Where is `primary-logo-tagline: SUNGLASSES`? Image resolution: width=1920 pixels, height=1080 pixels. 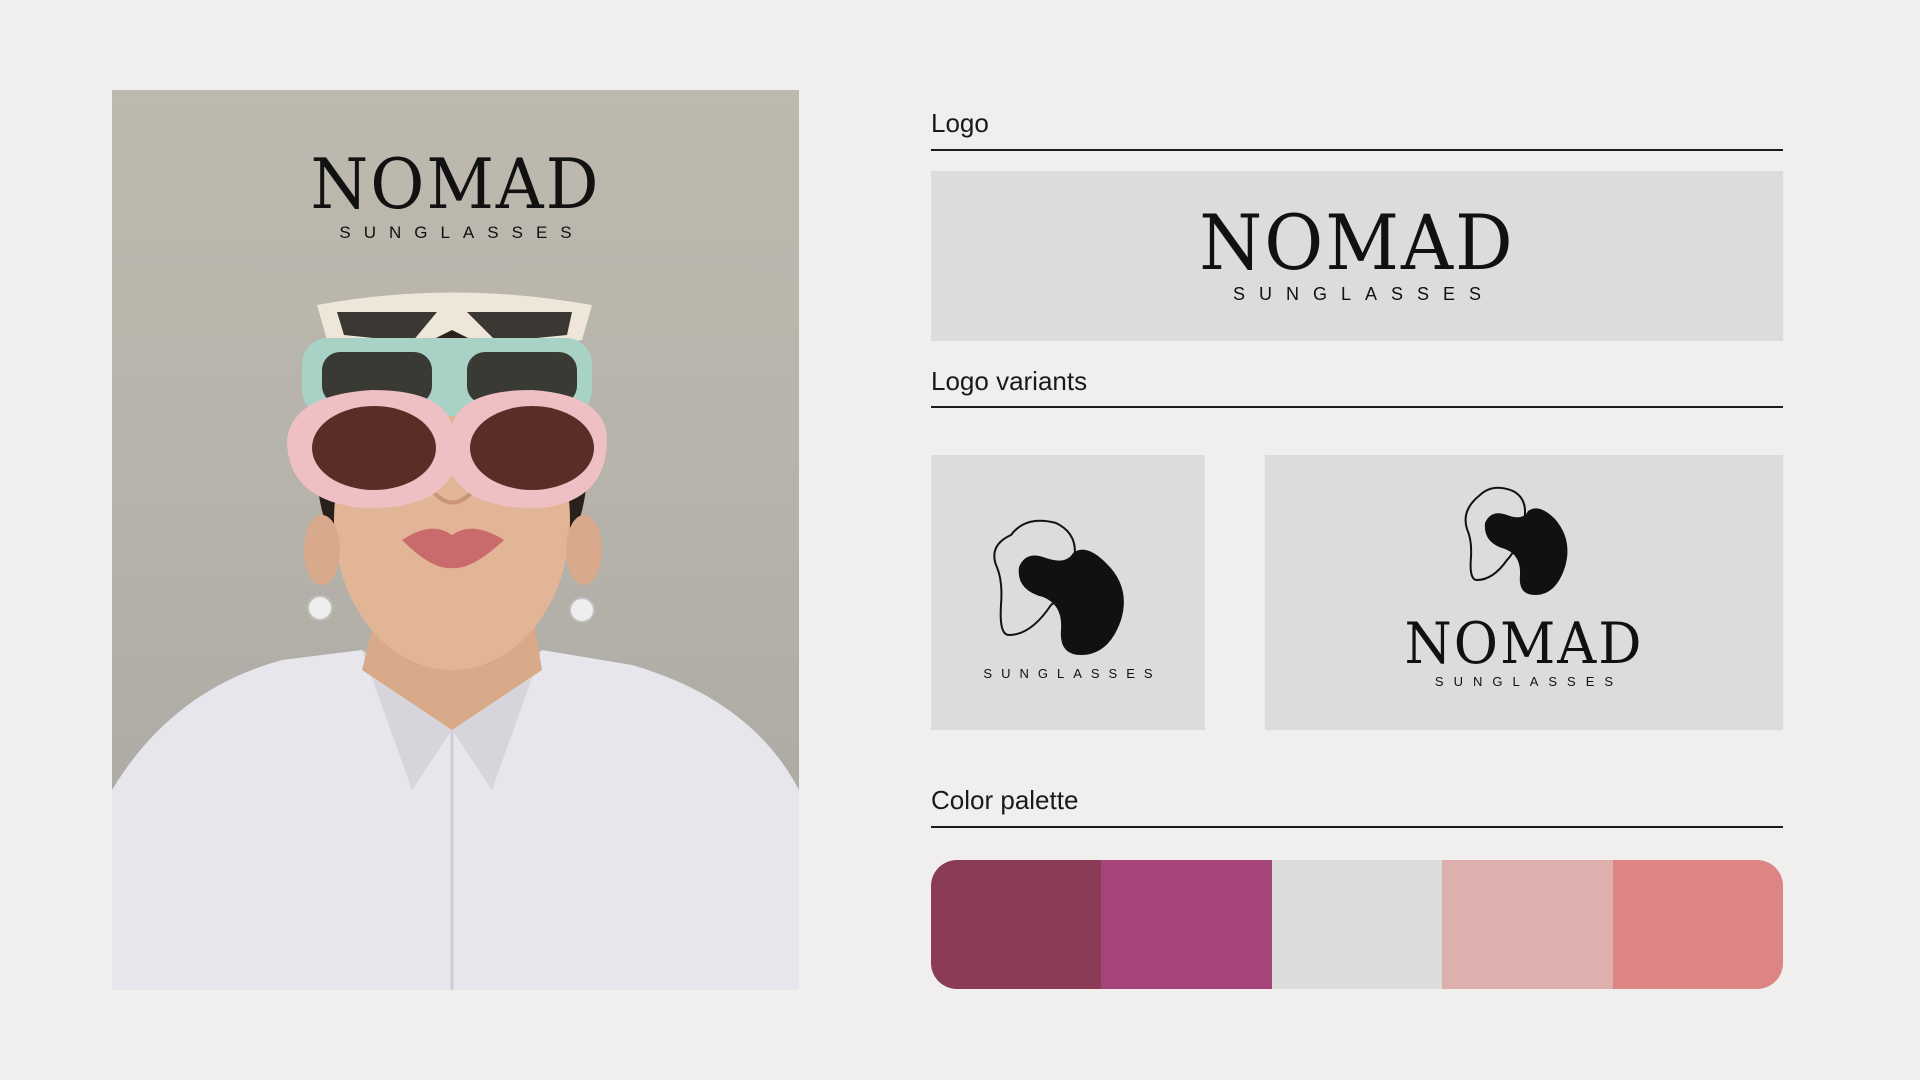
primary-logo-tagline: SUNGLASSES is located at coordinates (1364, 294).